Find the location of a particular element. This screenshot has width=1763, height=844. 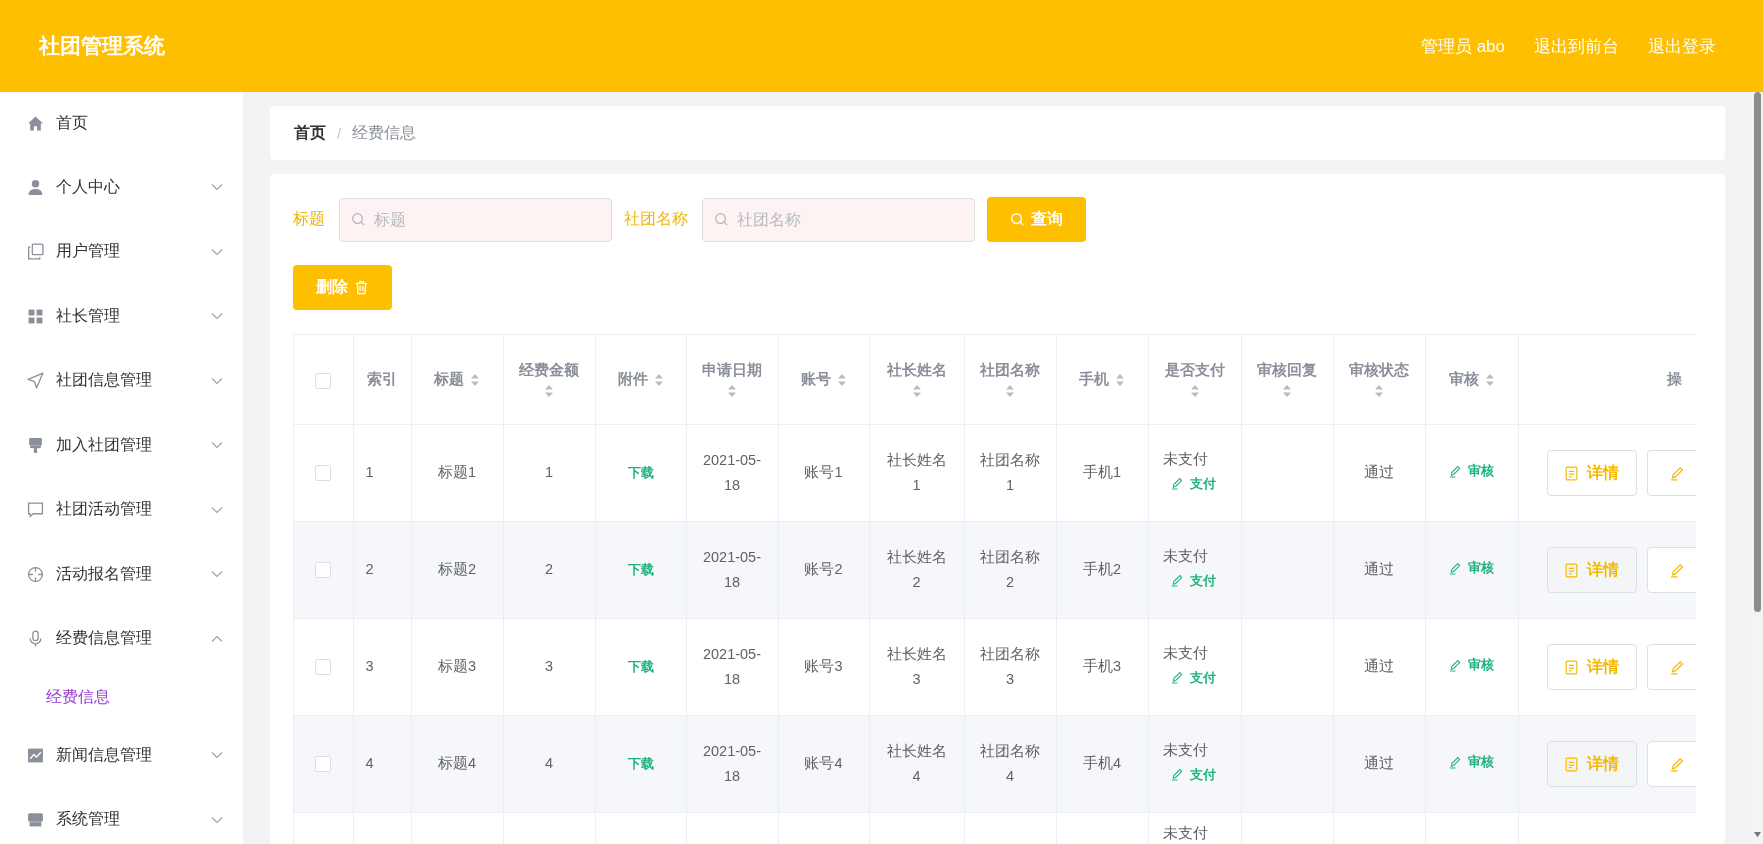

column-header: 经费金额 is located at coordinates (549, 370).